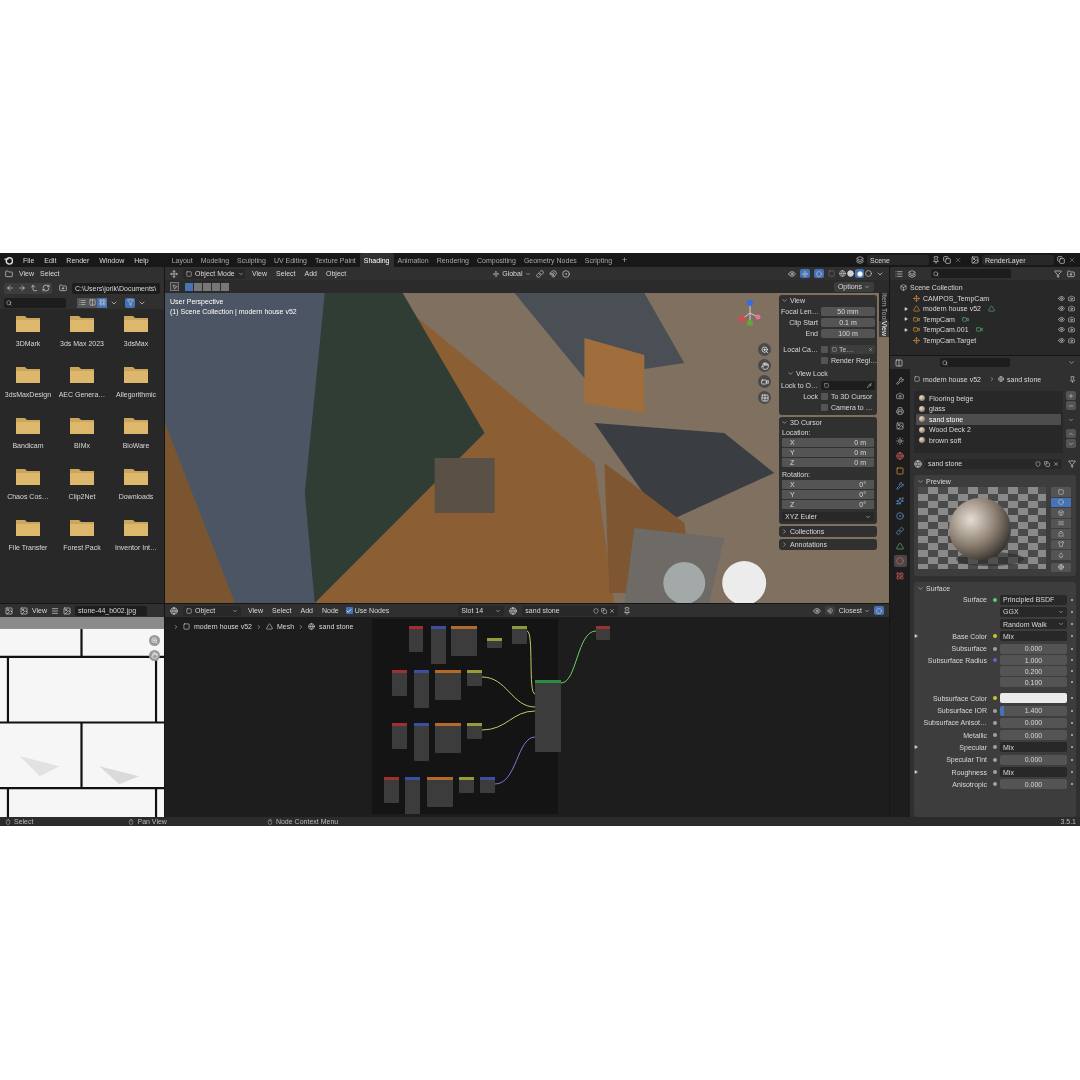 This screenshot has width=1080, height=1080. Describe the element at coordinates (625, 260) in the screenshot. I see `add-workspace-button: +` at that location.